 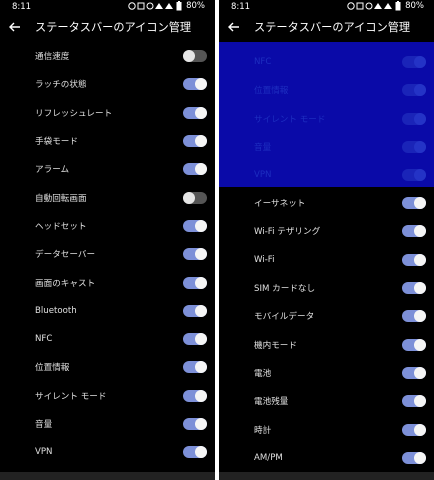 I want to click on setting-row: リフレッシュレート, so click(x=107, y=113).